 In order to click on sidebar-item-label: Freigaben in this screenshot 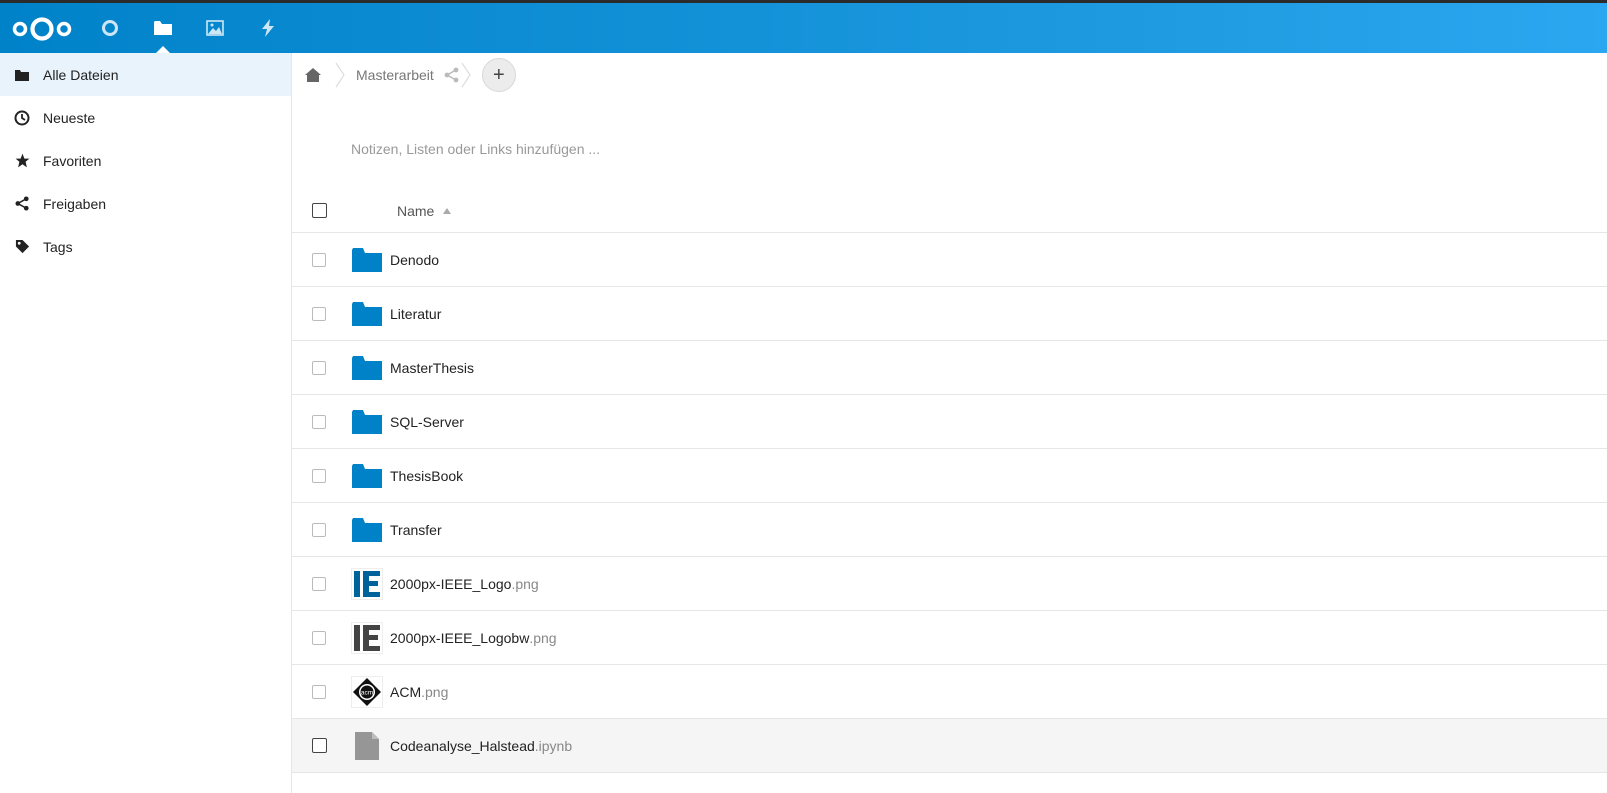, I will do `click(75, 203)`.